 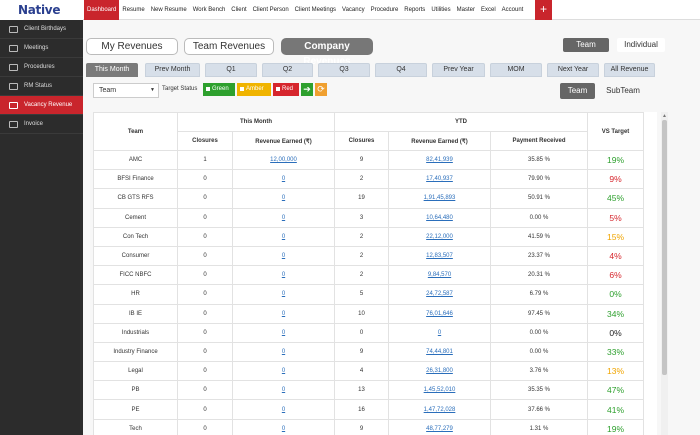 I want to click on cell-ytd-revenue-link: 76,01,646, so click(x=439, y=314).